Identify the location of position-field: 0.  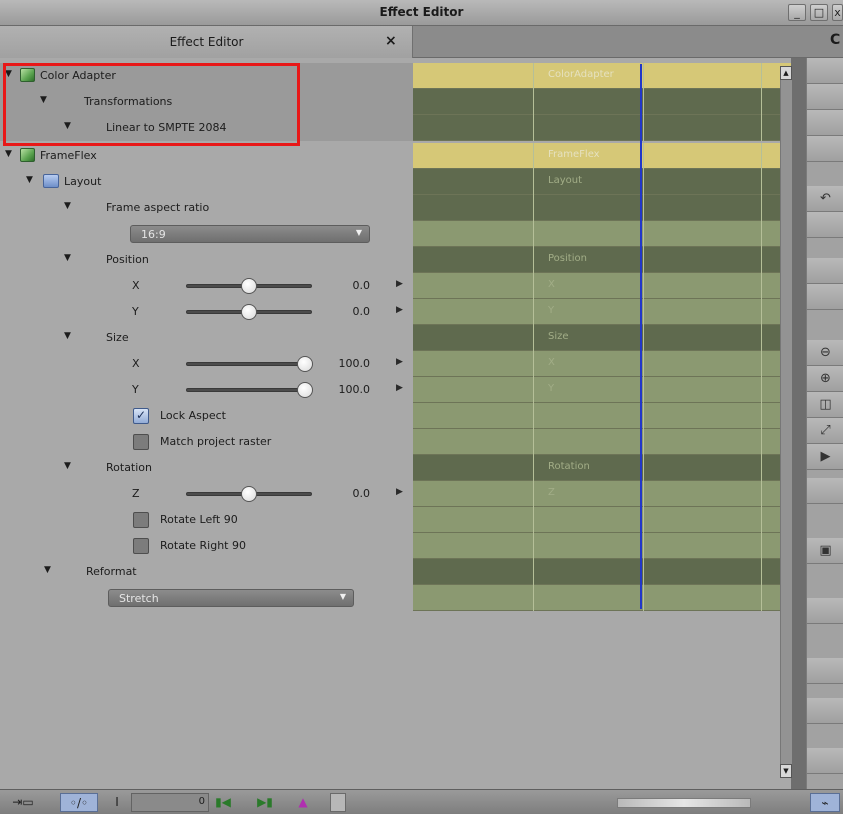
(170, 802).